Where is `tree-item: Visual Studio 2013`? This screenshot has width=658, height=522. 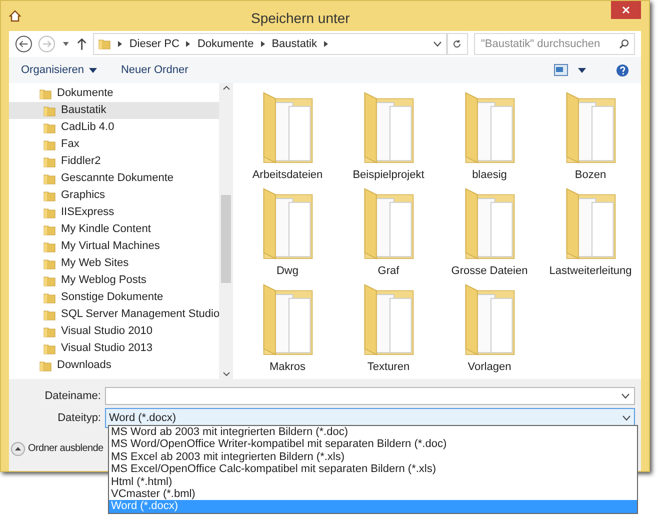
tree-item: Visual Studio 2013 is located at coordinates (114, 348).